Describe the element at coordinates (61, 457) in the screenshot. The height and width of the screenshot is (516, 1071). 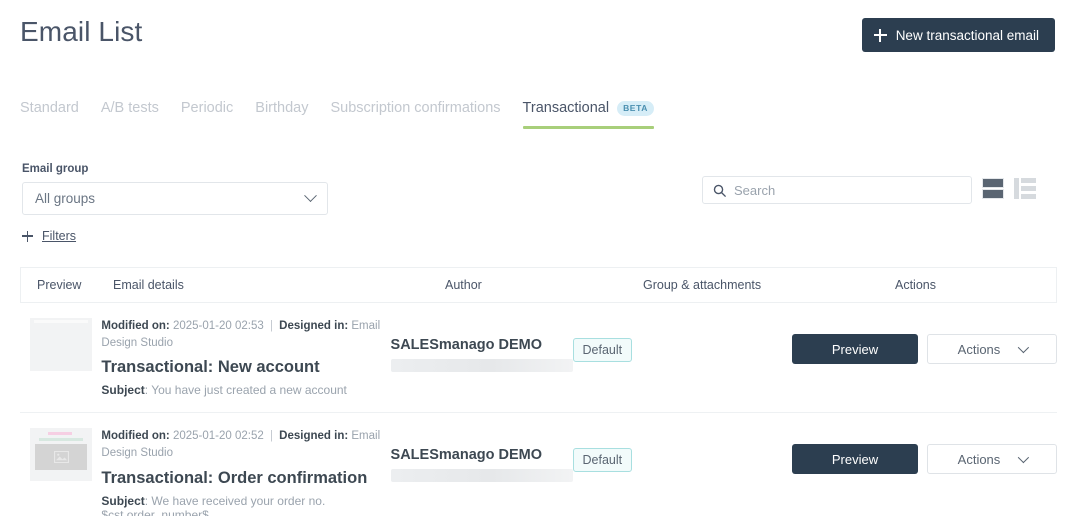
I see `image-placeholder-icon` at that location.